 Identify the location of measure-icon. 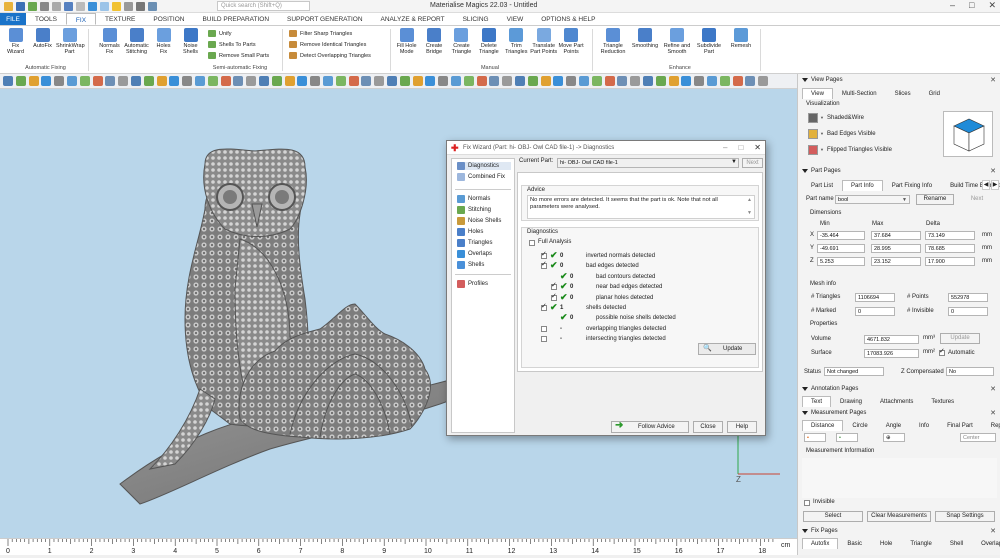
(152, 6).